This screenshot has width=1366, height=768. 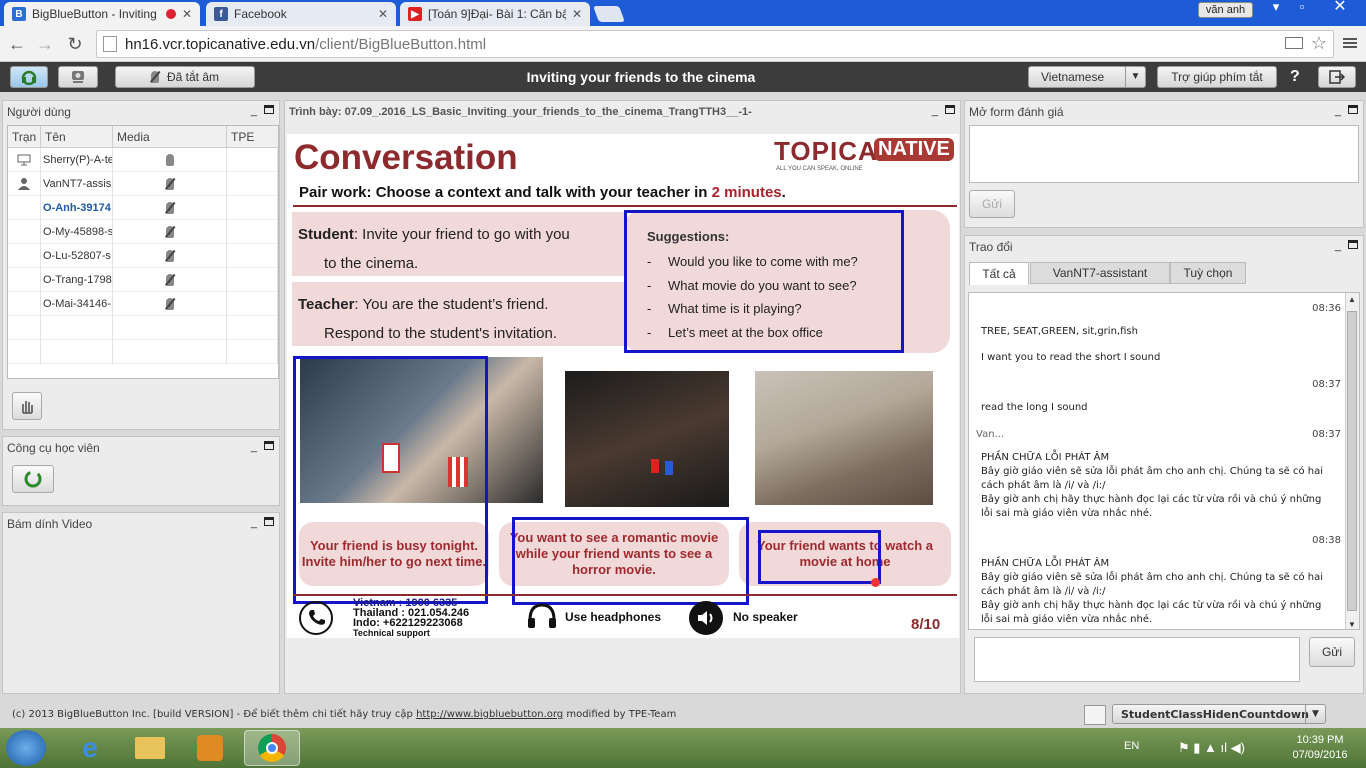 I want to click on media-player-icon, so click(x=210, y=748).